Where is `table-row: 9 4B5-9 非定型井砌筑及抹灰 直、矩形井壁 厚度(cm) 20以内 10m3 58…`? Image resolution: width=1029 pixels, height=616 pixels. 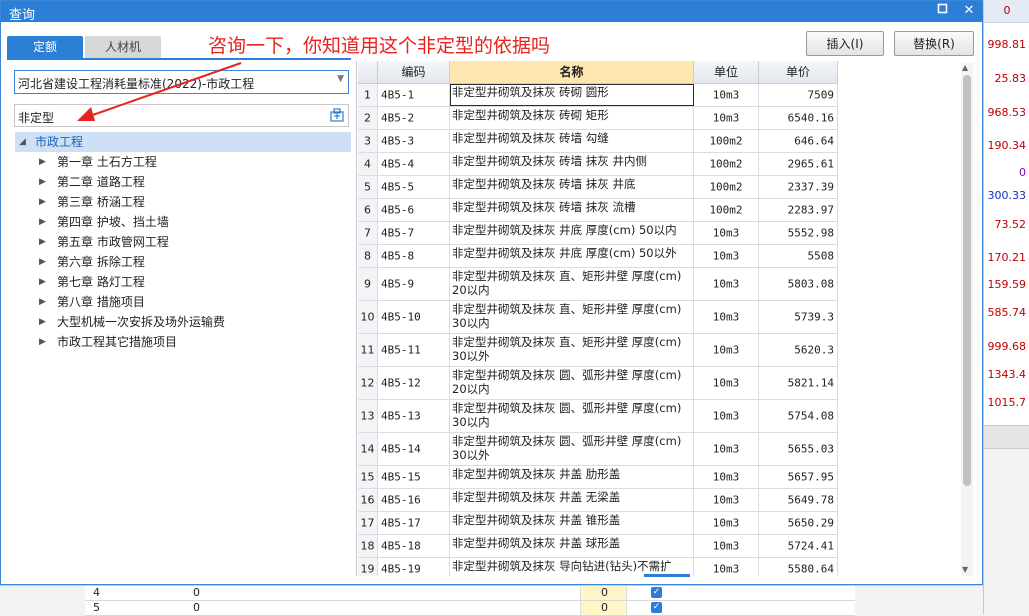 table-row: 9 4B5-9 非定型井砌筑及抹灰 直、矩形井壁 厚度(cm) 20以内 10m3 58… is located at coordinates (598, 284).